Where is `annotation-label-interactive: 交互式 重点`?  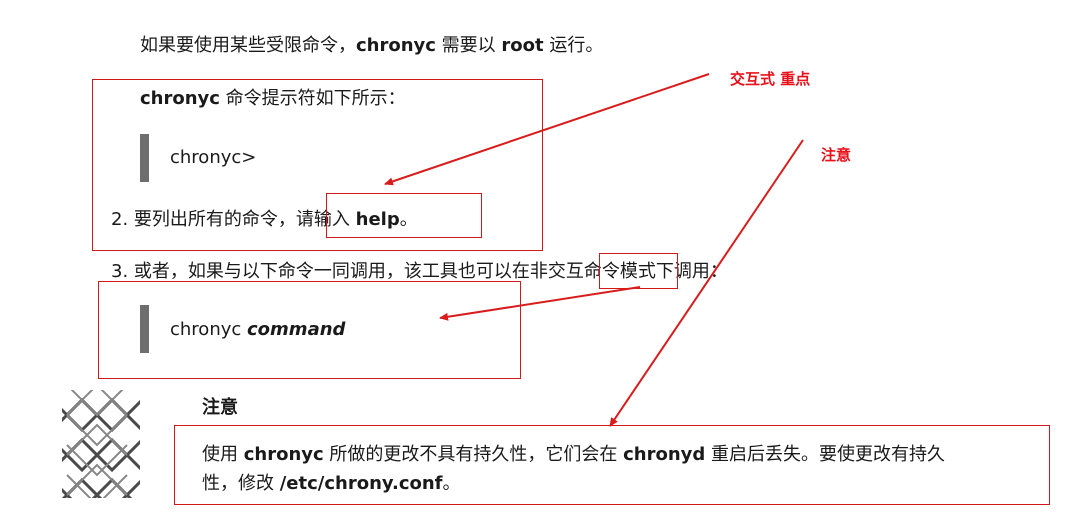 annotation-label-interactive: 交互式 重点 is located at coordinates (770, 79).